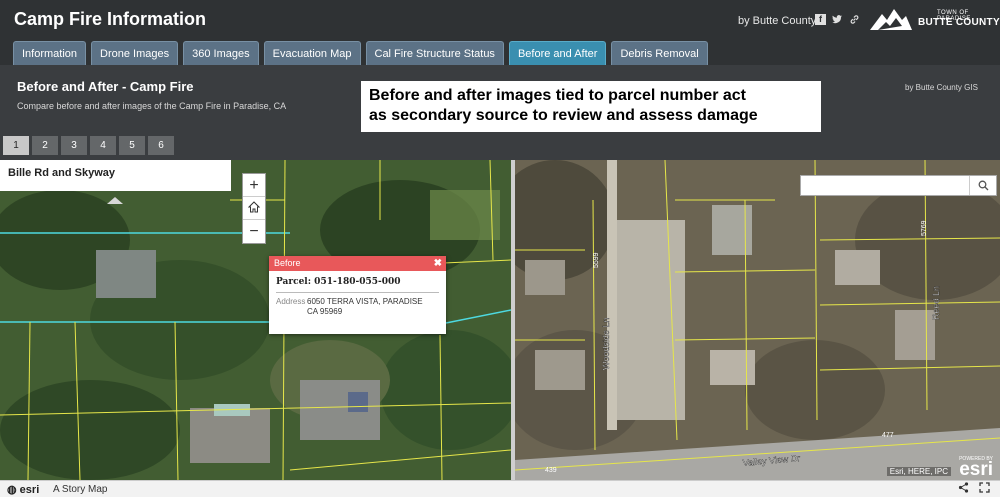 Image resolution: width=1000 pixels, height=497 pixels. I want to click on story-footer: ◍ esri A Story Map, so click(500, 488).